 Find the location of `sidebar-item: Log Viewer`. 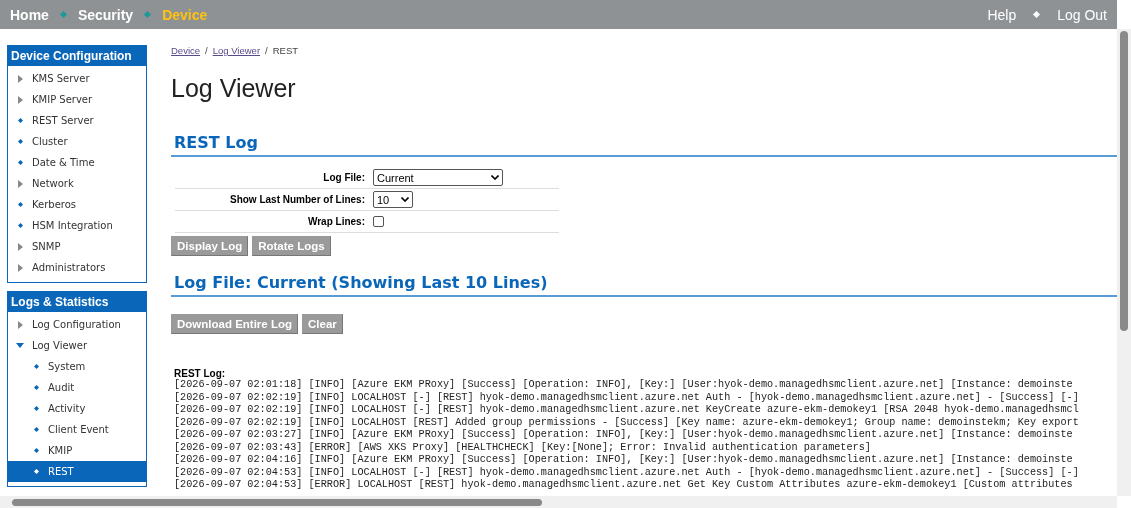

sidebar-item: Log Viewer is located at coordinates (77, 345).